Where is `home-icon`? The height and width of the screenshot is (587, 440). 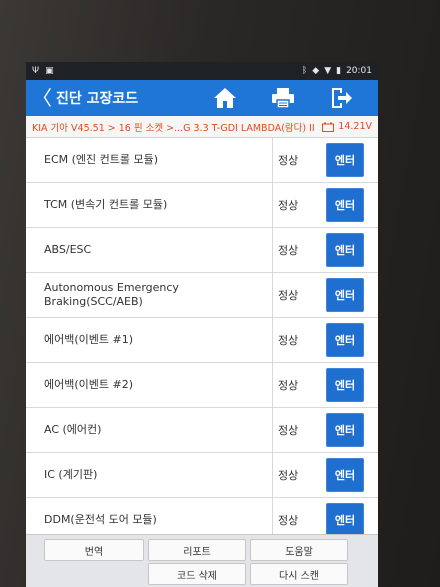 home-icon is located at coordinates (225, 98).